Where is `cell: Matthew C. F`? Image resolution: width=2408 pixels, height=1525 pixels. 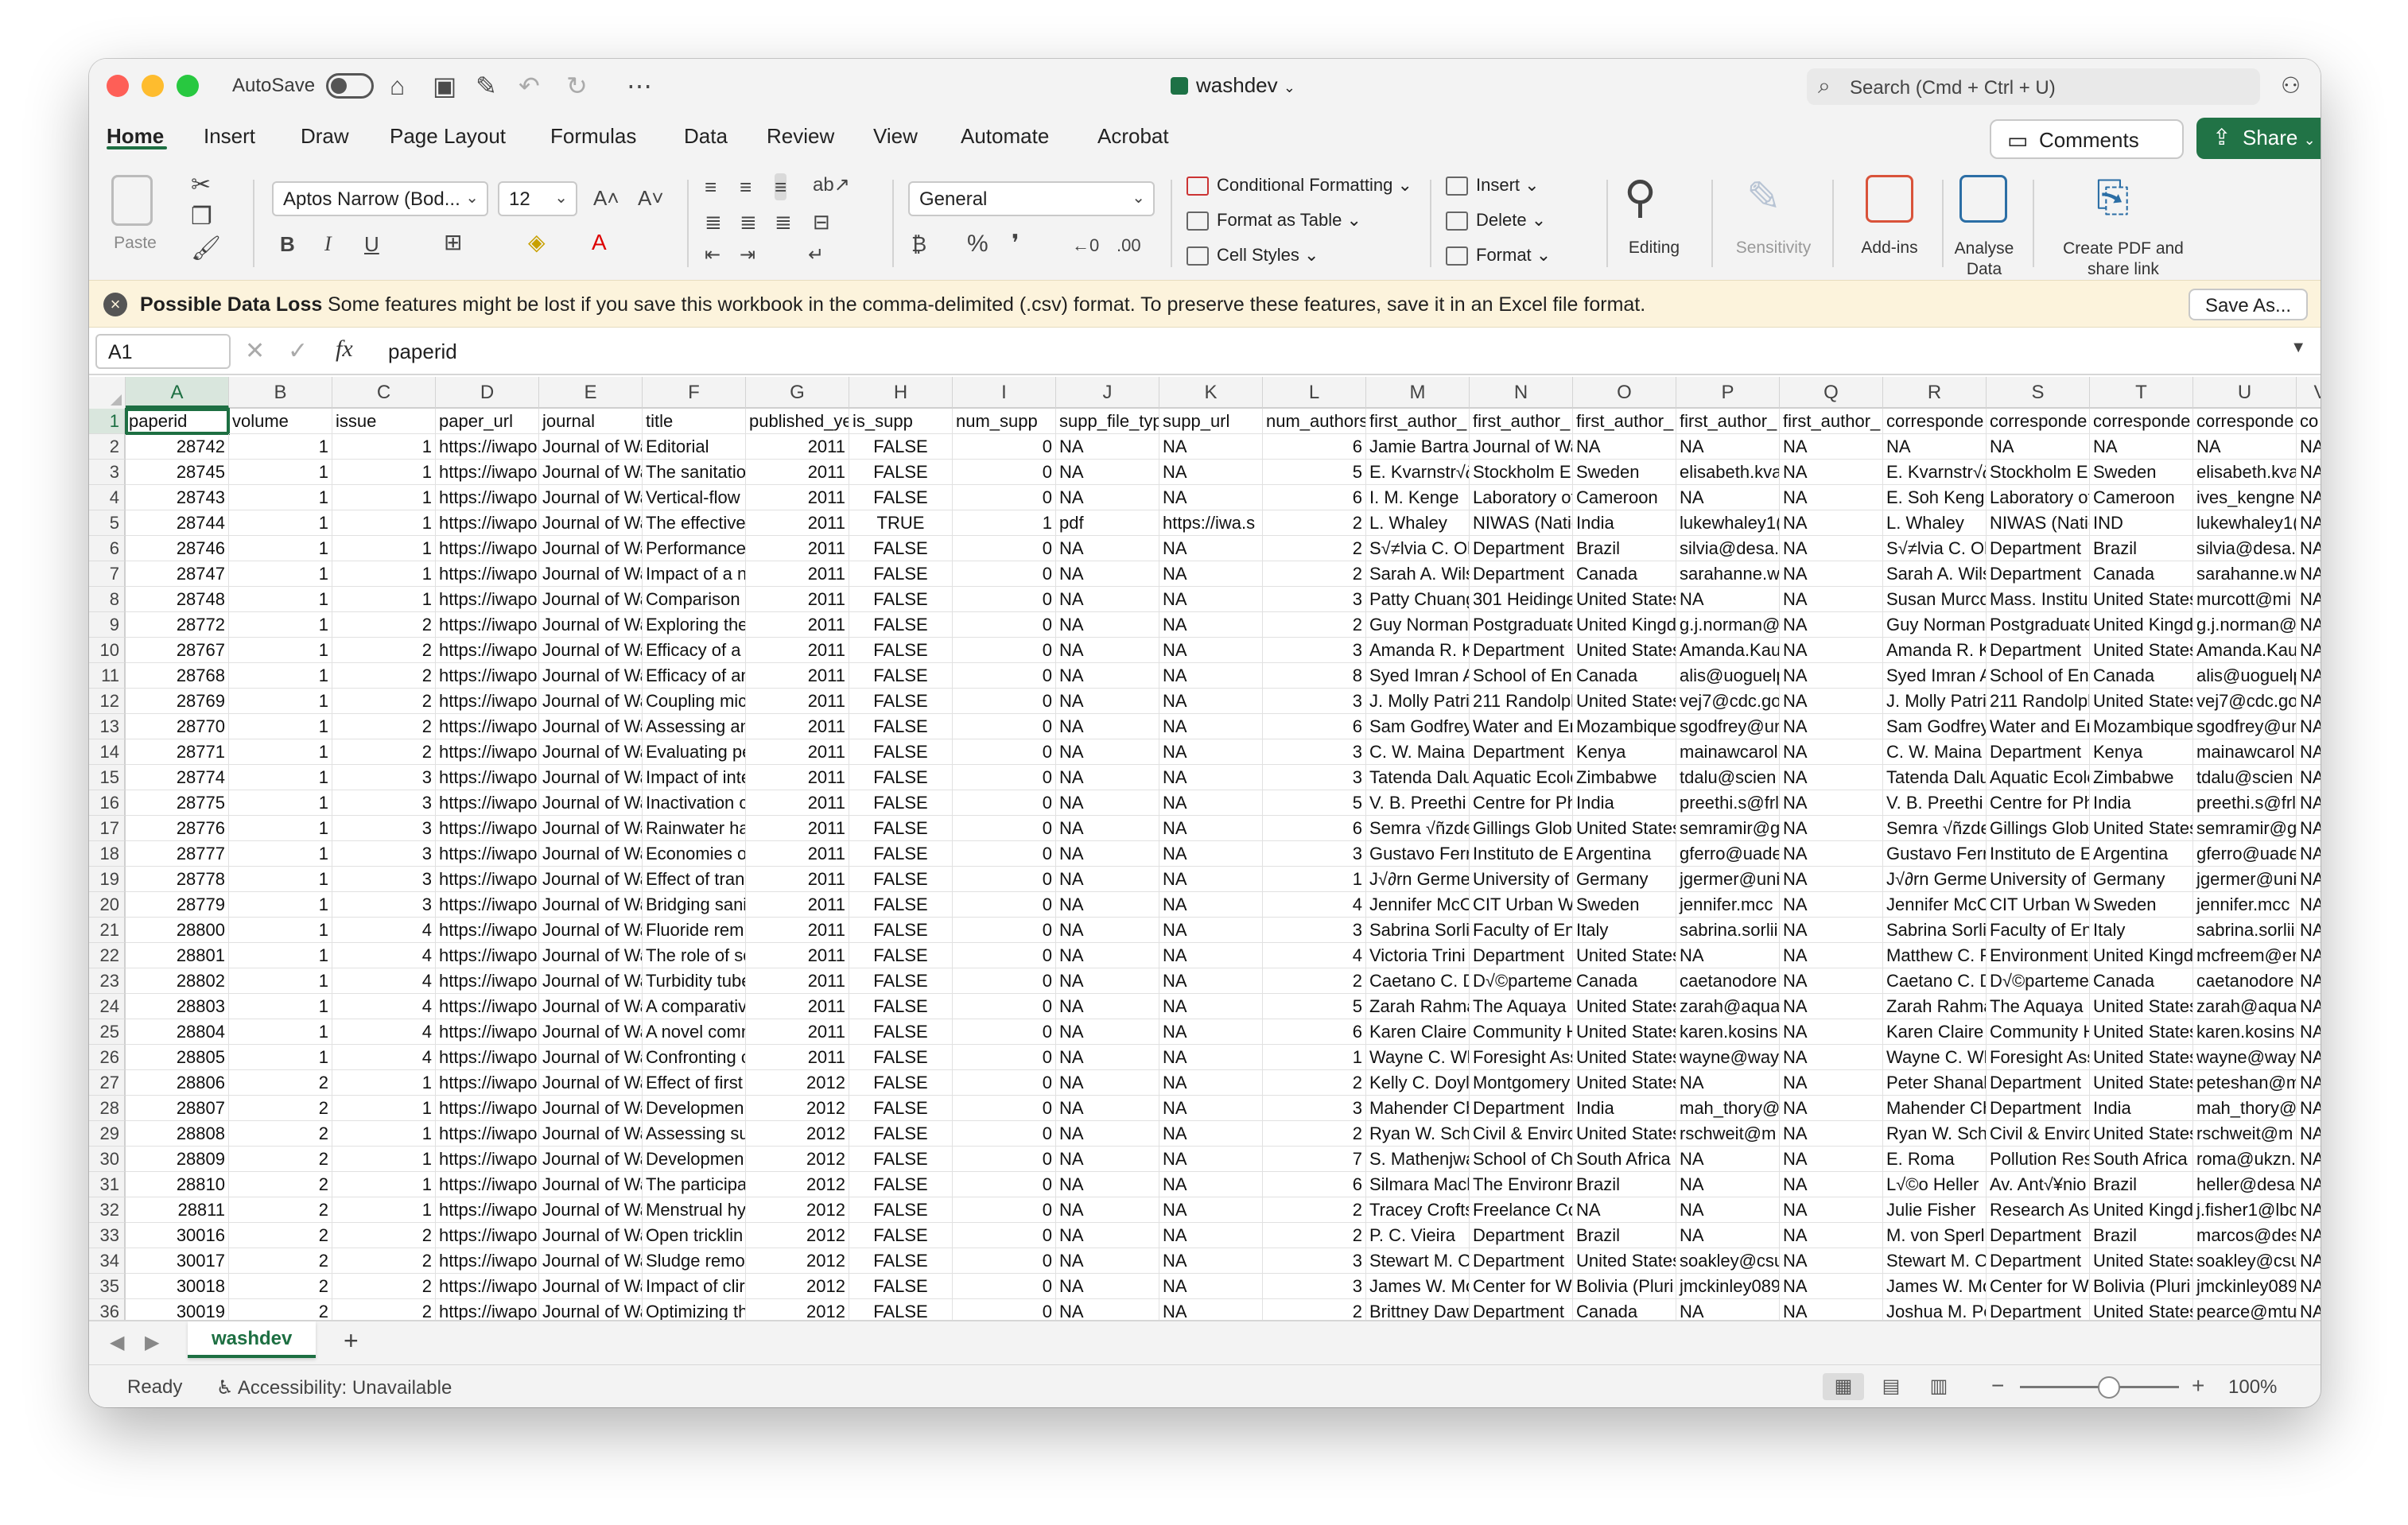 cell: Matthew C. F is located at coordinates (1935, 955).